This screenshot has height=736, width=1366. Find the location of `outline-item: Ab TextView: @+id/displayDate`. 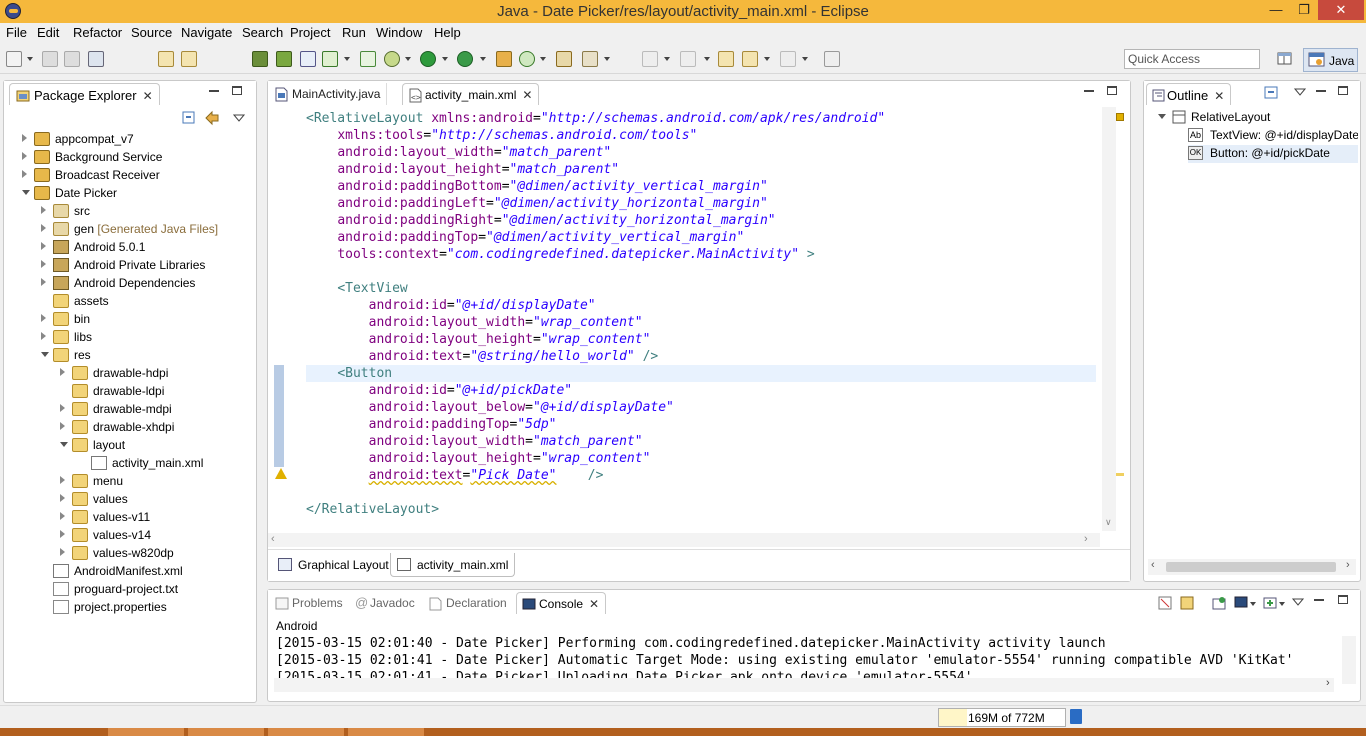

outline-item: Ab TextView: @+id/displayDate is located at coordinates (1273, 136).